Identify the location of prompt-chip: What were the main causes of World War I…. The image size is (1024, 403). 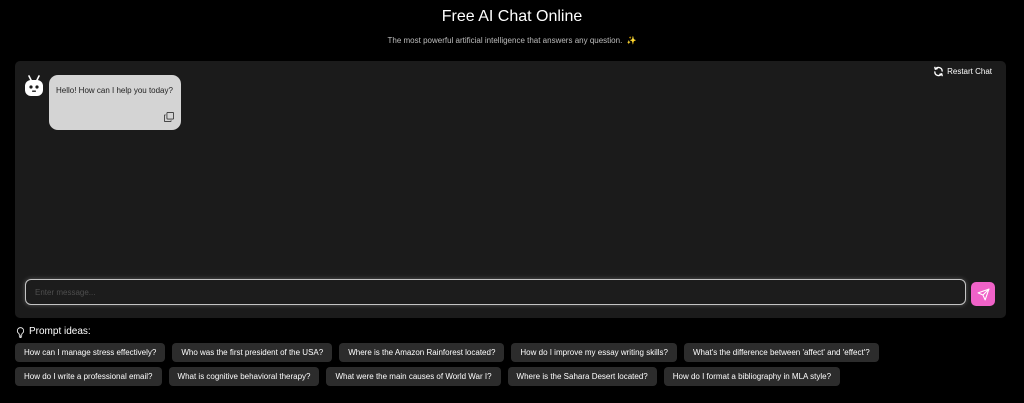
(413, 376).